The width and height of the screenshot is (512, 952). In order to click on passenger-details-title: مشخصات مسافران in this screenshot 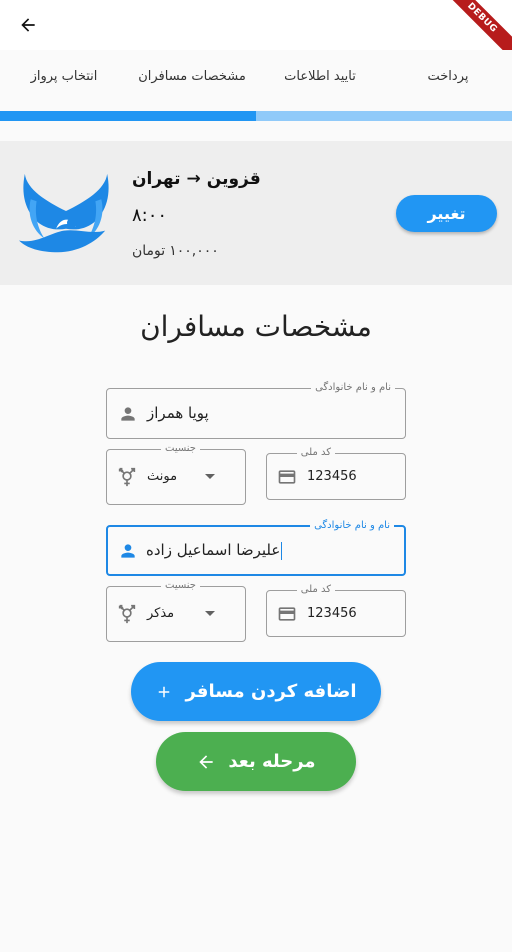, I will do `click(256, 326)`.